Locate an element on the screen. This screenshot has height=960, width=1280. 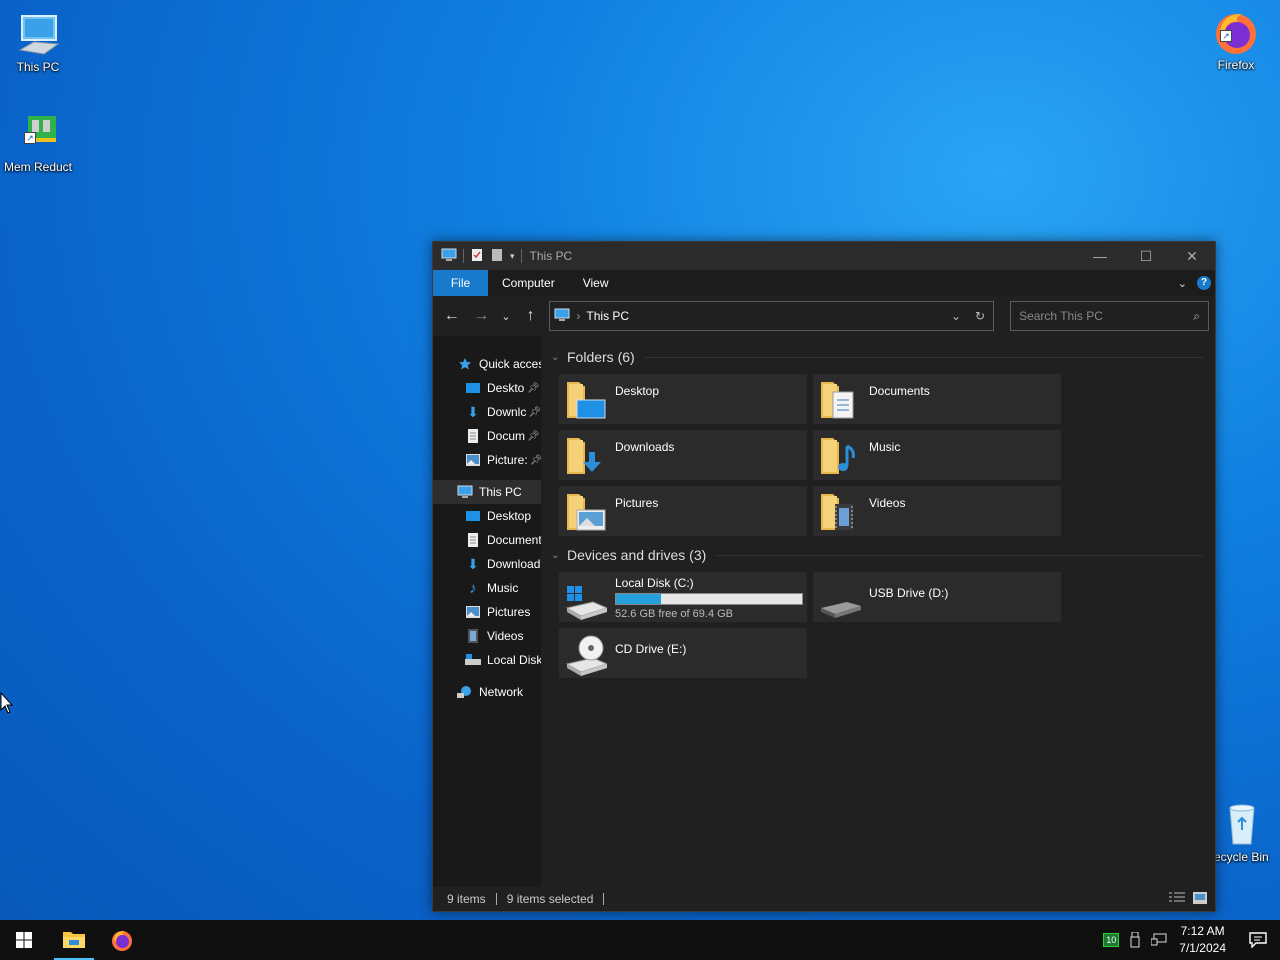
tree-item-downloads-pinned: ⬇ Downlc 📌︎ is located at coordinates (487, 412).